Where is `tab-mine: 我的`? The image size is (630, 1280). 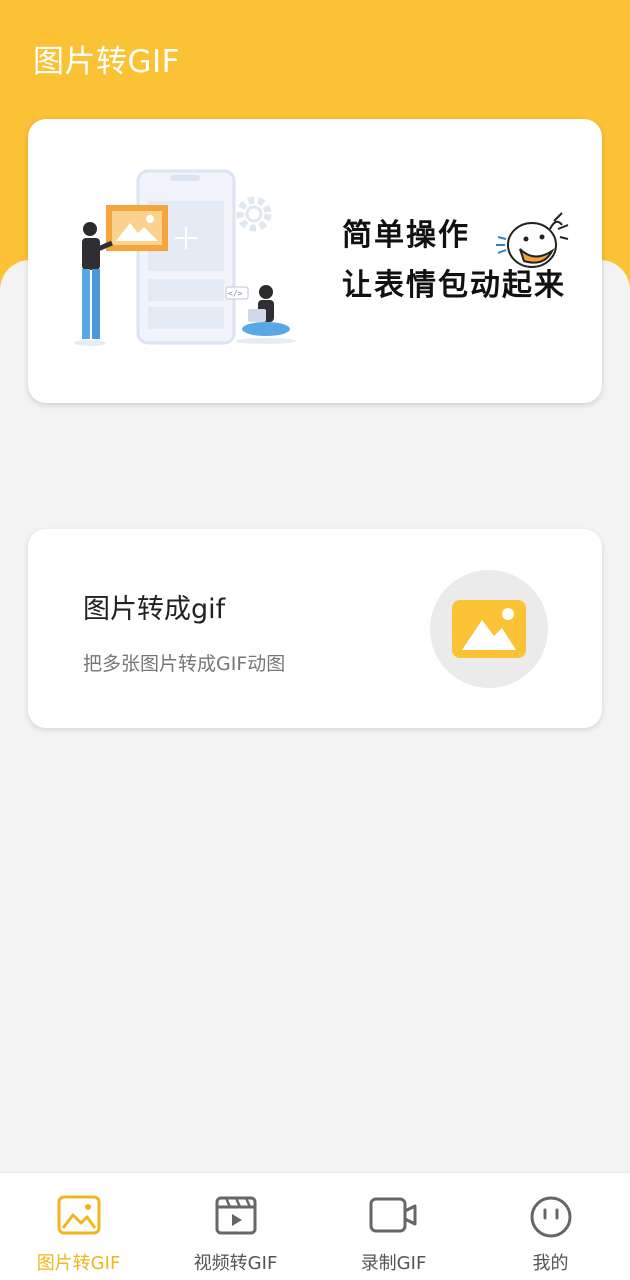 tab-mine: 我的 is located at coordinates (550, 1226).